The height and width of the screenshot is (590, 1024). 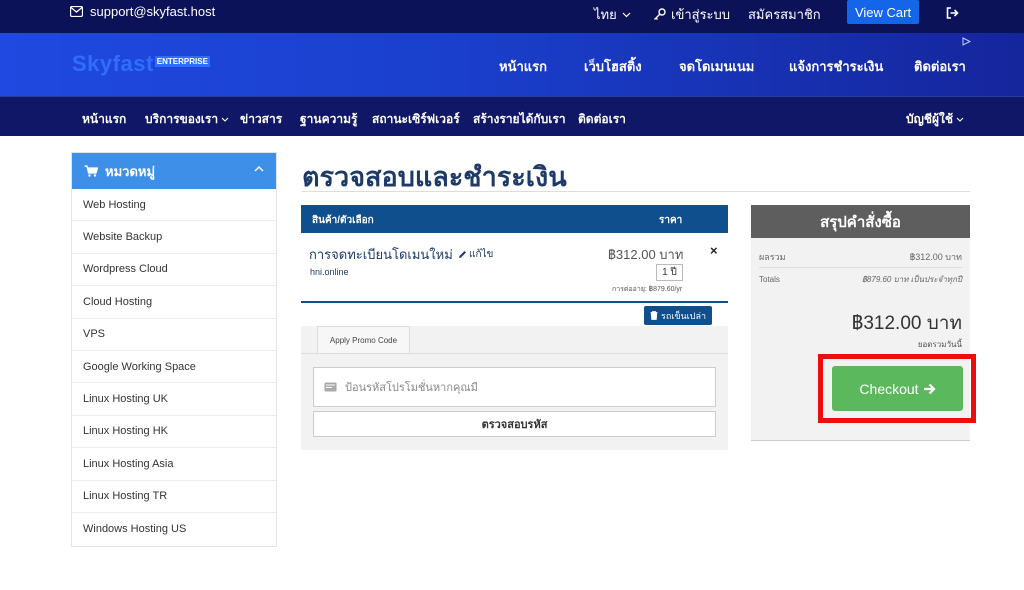 What do you see at coordinates (836, 66) in the screenshot?
I see `nav-payment-notify: แจ้งการชำระเงิน` at bounding box center [836, 66].